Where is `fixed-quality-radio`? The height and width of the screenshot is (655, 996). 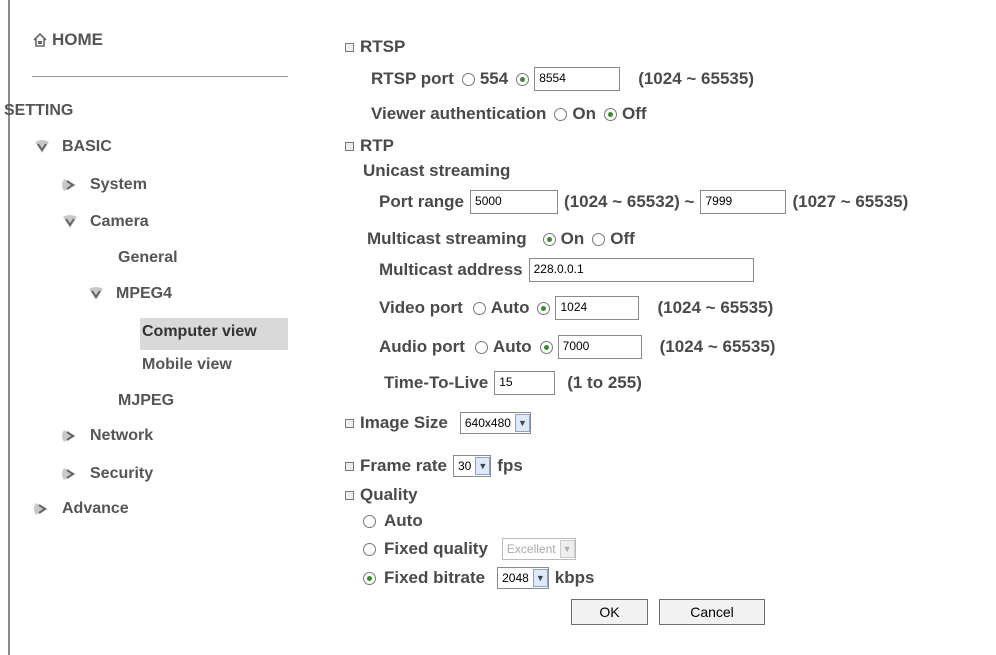 fixed-quality-radio is located at coordinates (369, 549).